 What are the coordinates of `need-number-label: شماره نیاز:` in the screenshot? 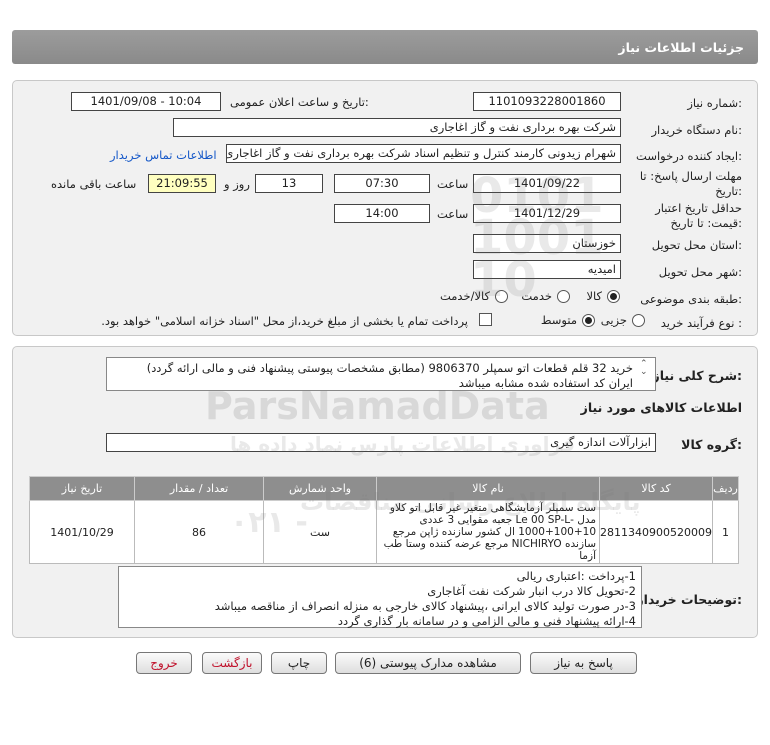 It's located at (714, 103).